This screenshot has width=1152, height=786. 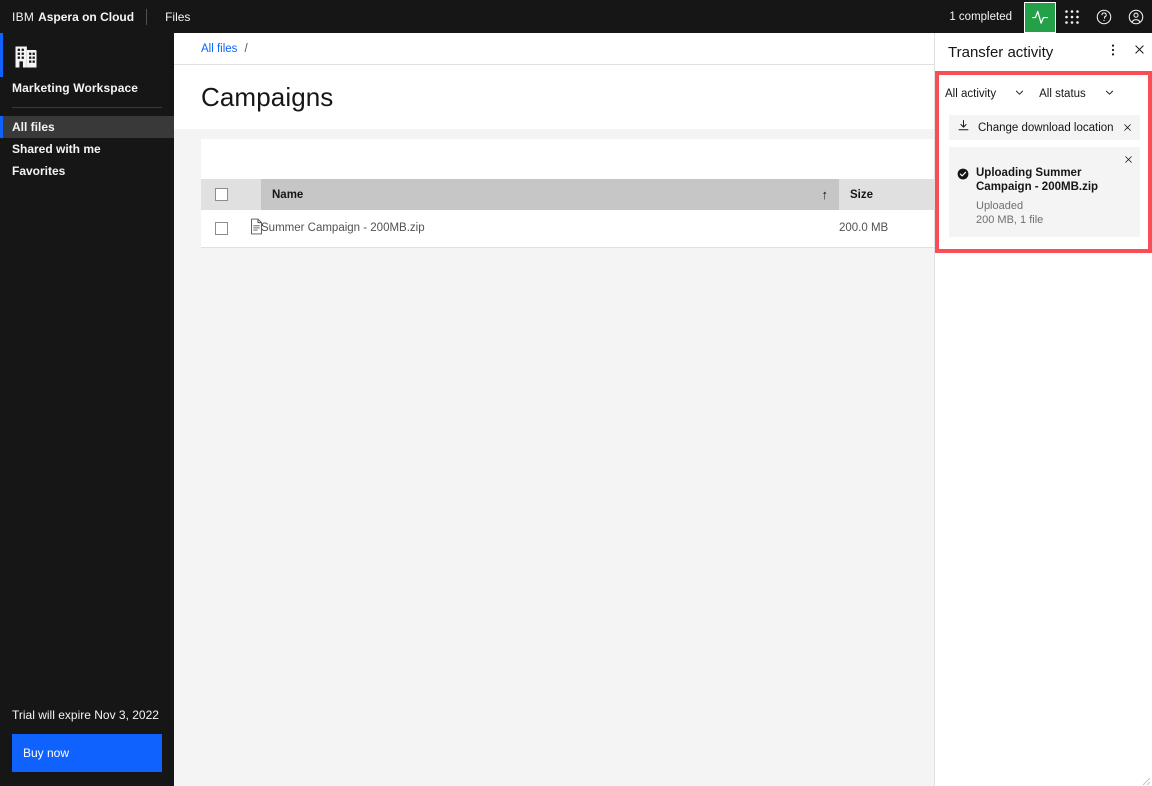 What do you see at coordinates (554, 97) in the screenshot?
I see `page-title-bar: Campaigns` at bounding box center [554, 97].